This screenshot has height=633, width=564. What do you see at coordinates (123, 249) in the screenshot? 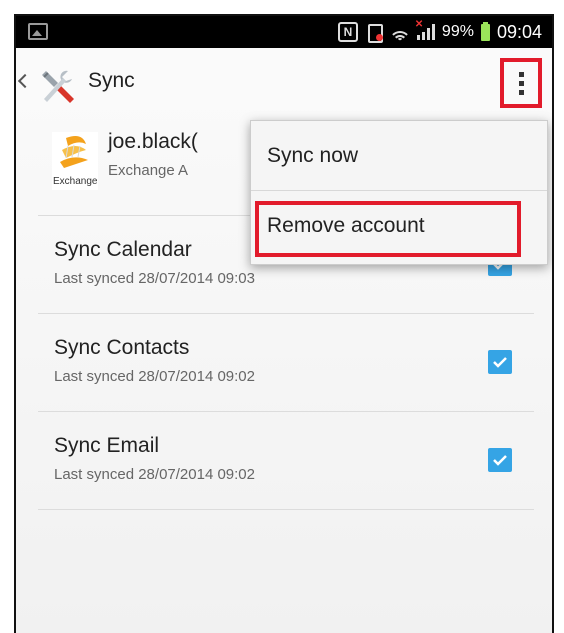
I see `sync-item-title: Sync Calendar` at bounding box center [123, 249].